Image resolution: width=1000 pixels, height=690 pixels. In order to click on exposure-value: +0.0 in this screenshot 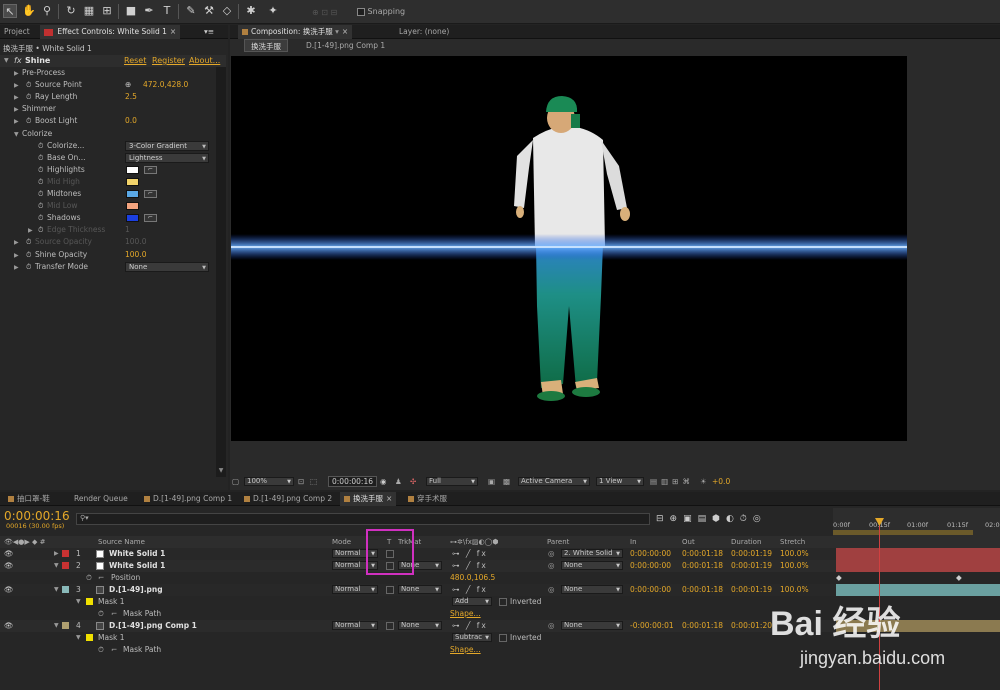, I will do `click(721, 481)`.